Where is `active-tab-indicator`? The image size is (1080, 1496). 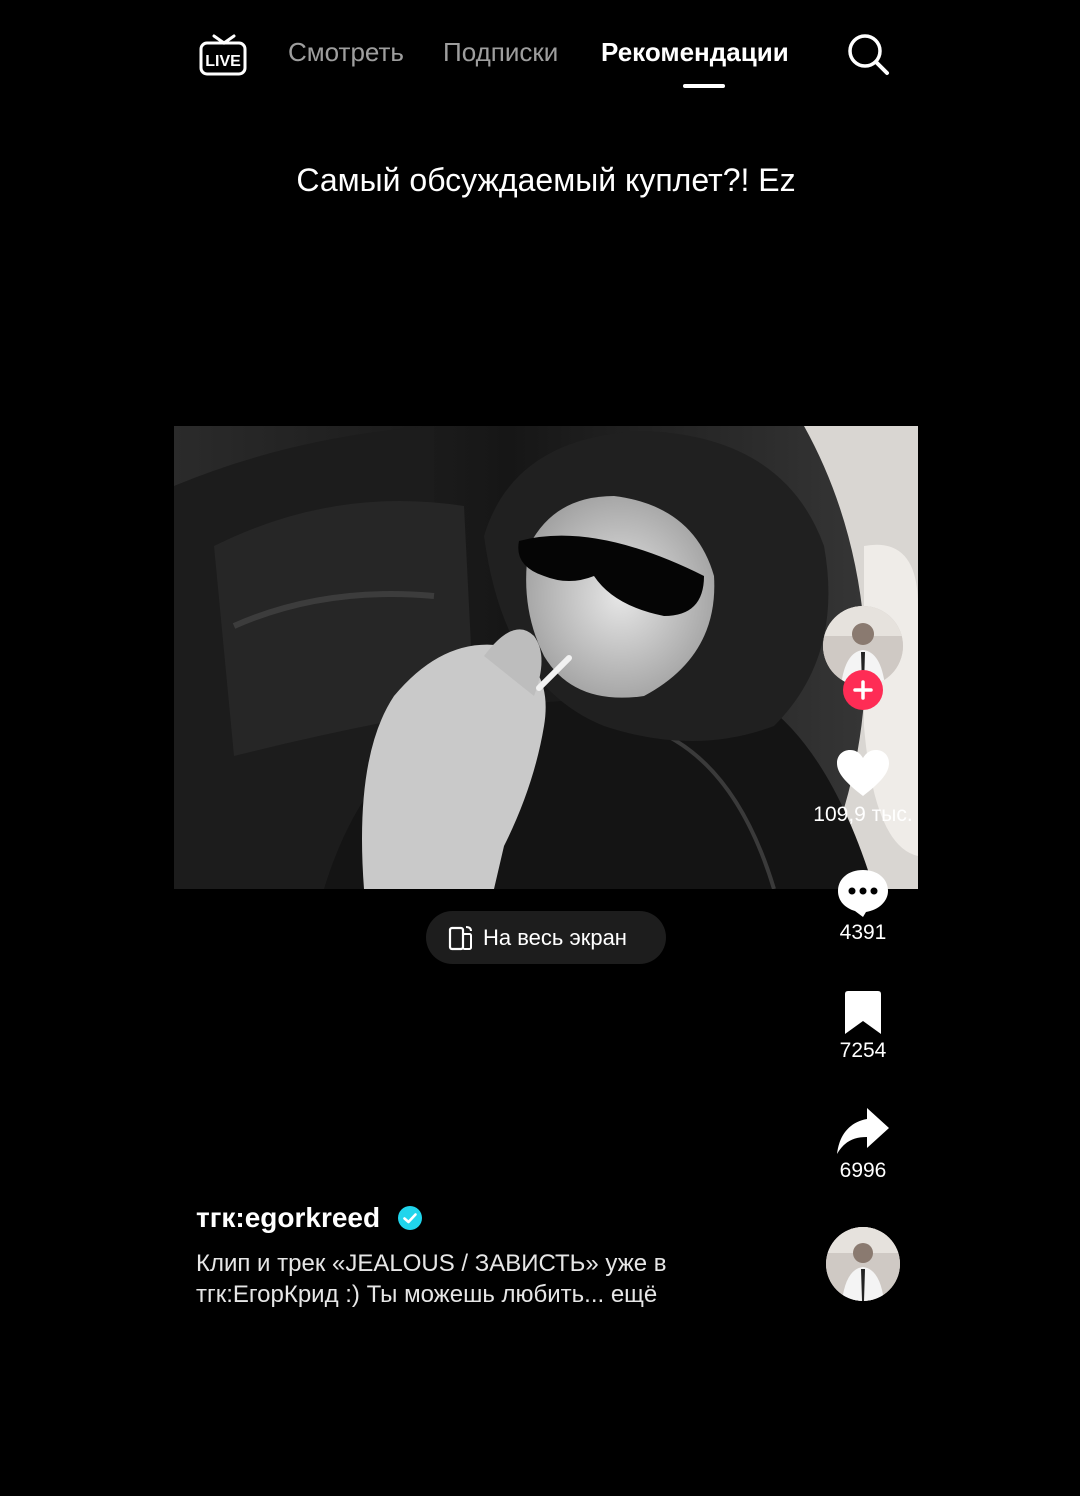
active-tab-indicator is located at coordinates (704, 86).